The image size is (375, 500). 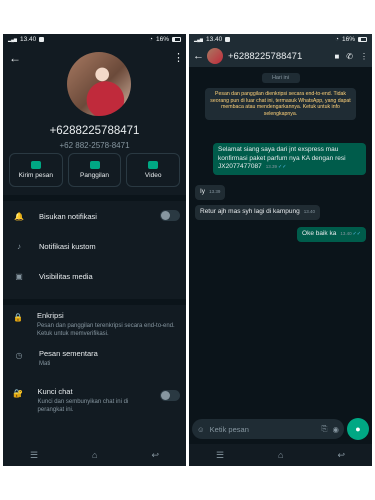 I want to click on message-input: ☺ Ketik pesan ⎘ ◉, so click(x=268, y=429).